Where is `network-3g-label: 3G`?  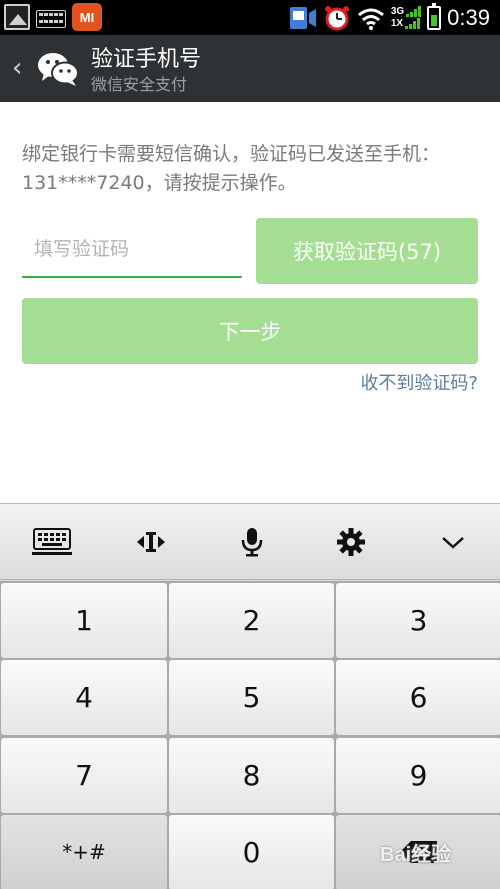 network-3g-label: 3G is located at coordinates (397, 11).